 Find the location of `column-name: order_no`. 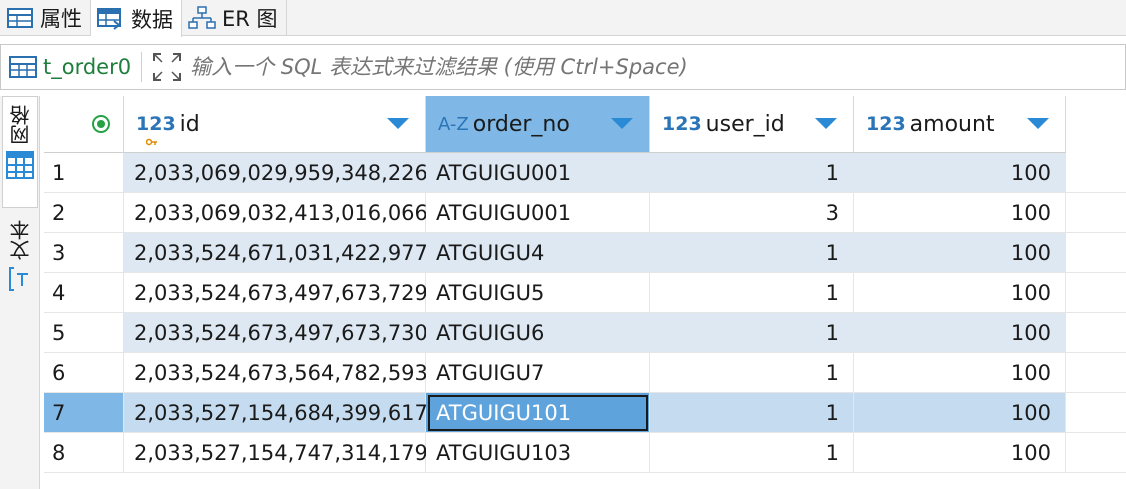

column-name: order_no is located at coordinates (521, 124).